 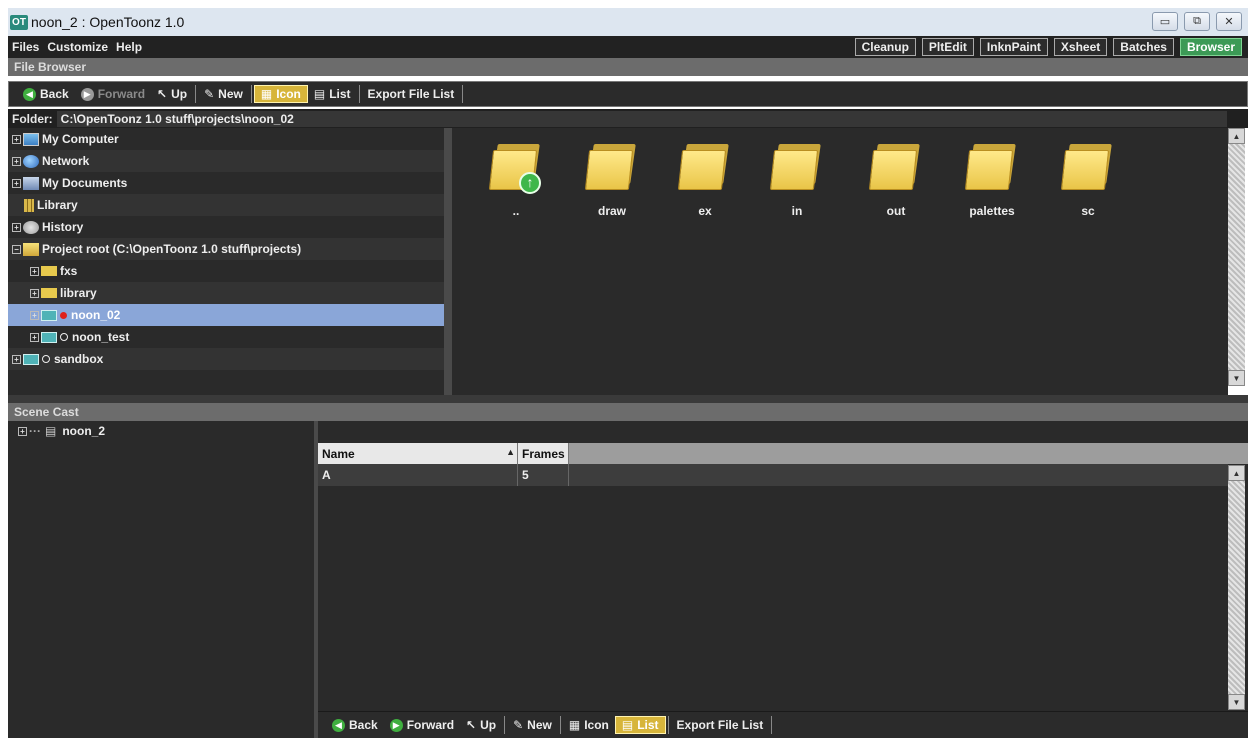 I want to click on documents-icon, so click(x=31, y=183).